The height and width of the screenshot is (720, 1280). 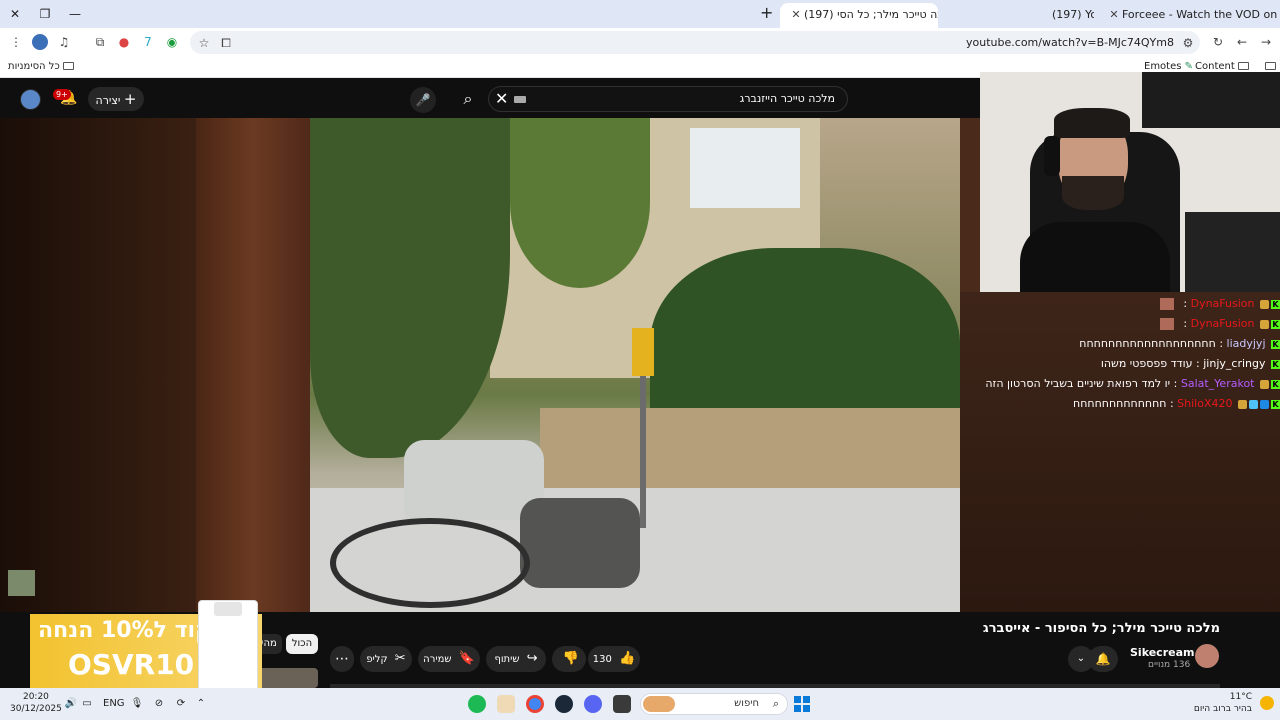 What do you see at coordinates (1162, 652) in the screenshot?
I see `channel-name: Sikecream` at bounding box center [1162, 652].